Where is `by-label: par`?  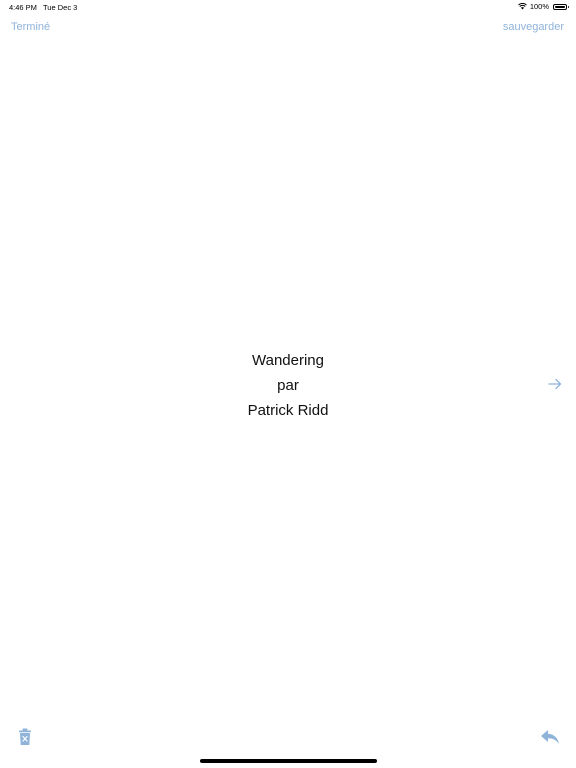 by-label: par is located at coordinates (288, 385).